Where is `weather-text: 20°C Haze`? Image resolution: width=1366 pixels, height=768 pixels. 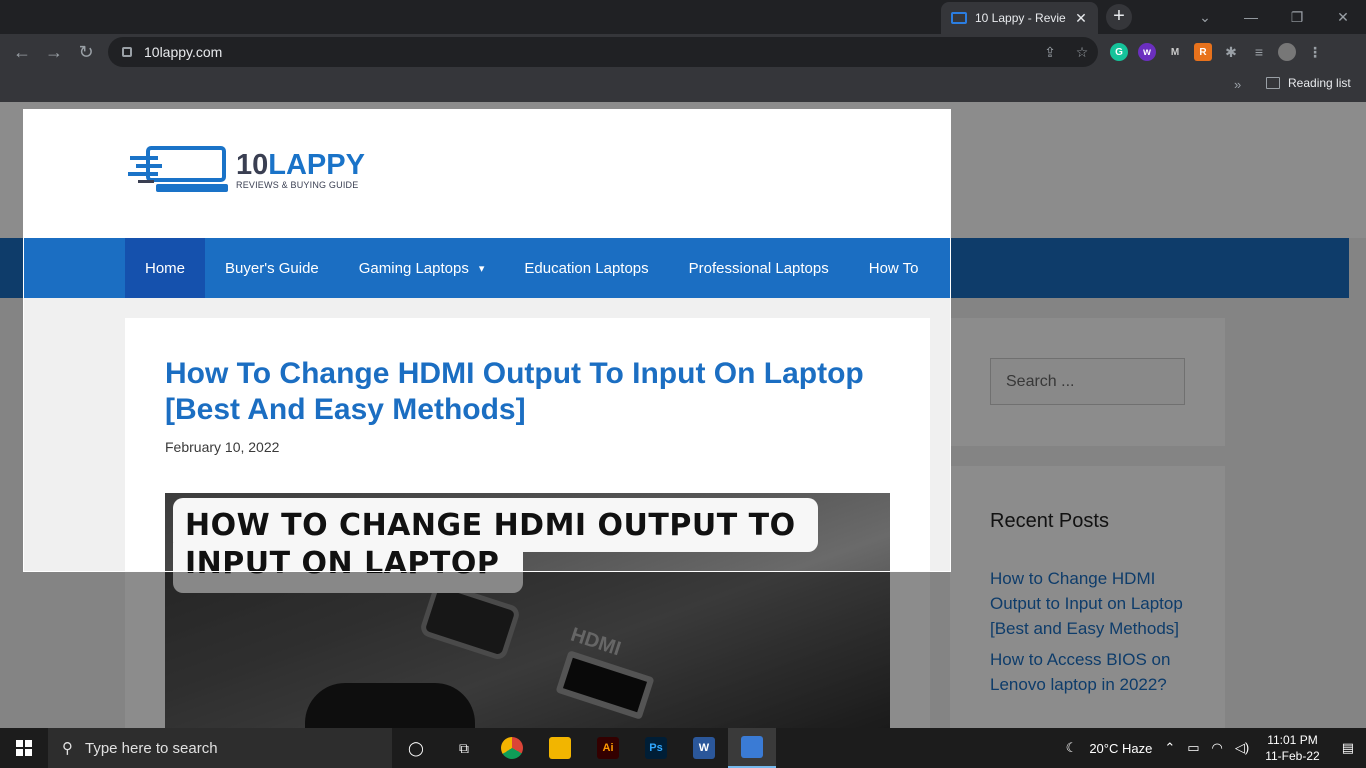
weather-text: 20°C Haze is located at coordinates (1120, 748).